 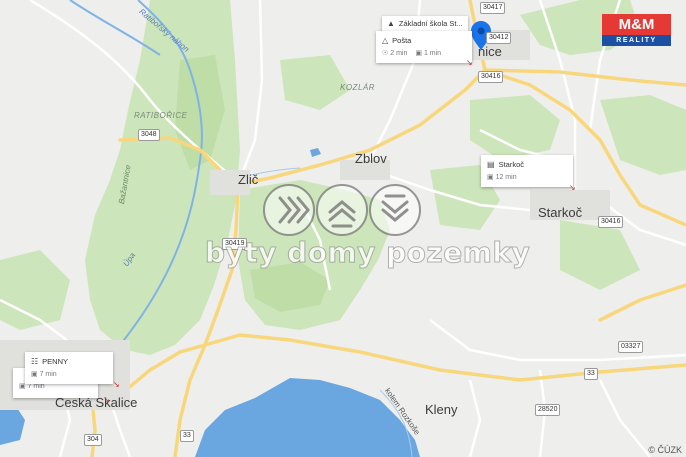 I want to click on place-town-ne: nice, so click(x=490, y=51).